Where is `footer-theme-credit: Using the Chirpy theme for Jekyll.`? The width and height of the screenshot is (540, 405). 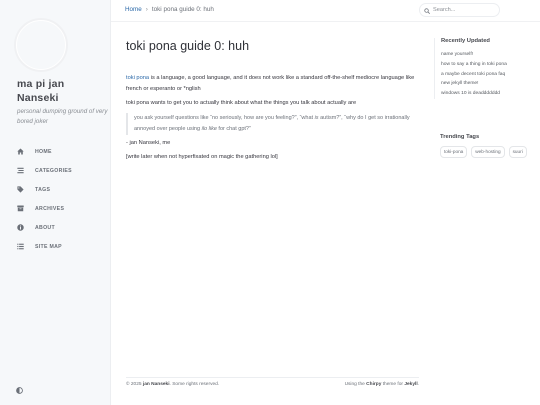 footer-theme-credit: Using the Chirpy theme for Jekyll. is located at coordinates (382, 384).